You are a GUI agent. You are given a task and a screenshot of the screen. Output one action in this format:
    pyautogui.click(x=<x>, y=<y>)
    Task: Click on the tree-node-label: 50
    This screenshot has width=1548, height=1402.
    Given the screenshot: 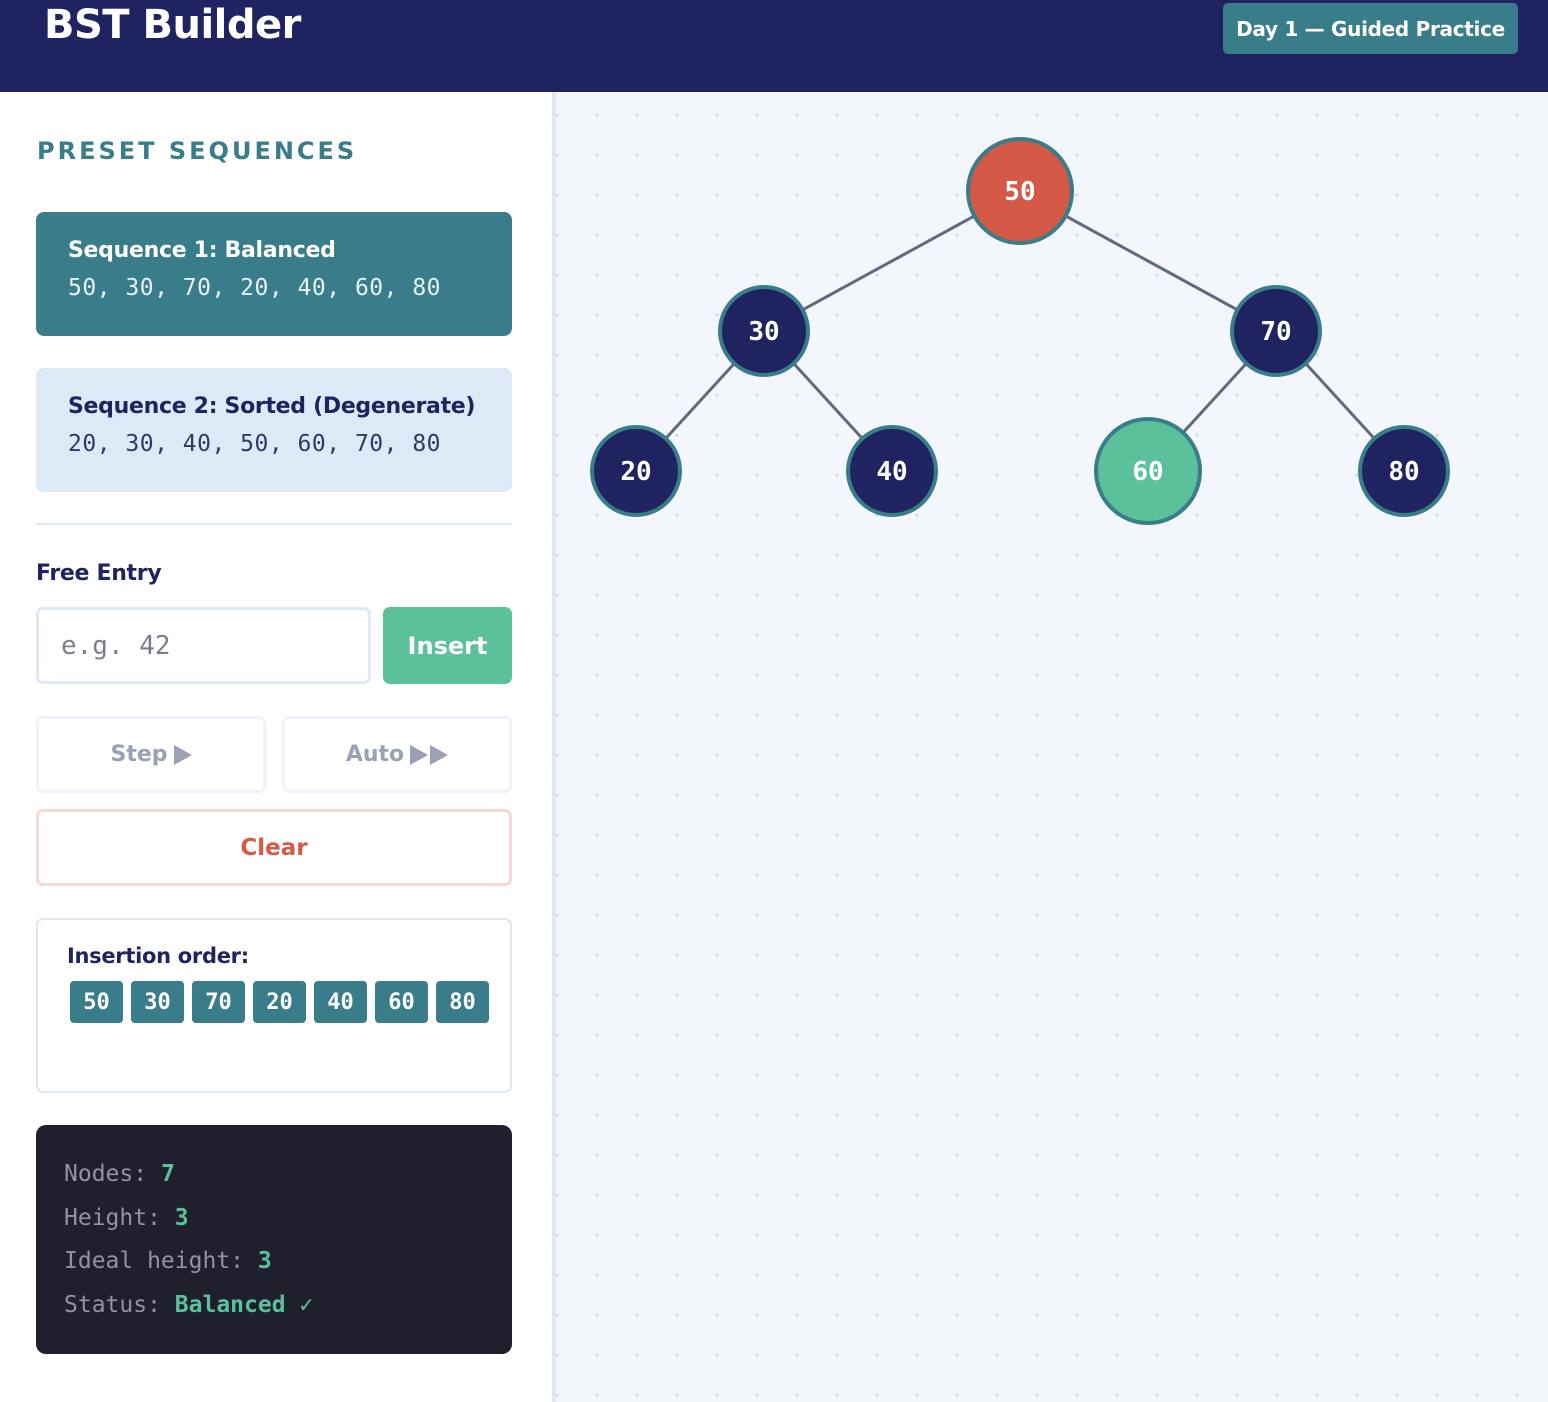 What is the action you would take?
    pyautogui.click(x=1019, y=192)
    